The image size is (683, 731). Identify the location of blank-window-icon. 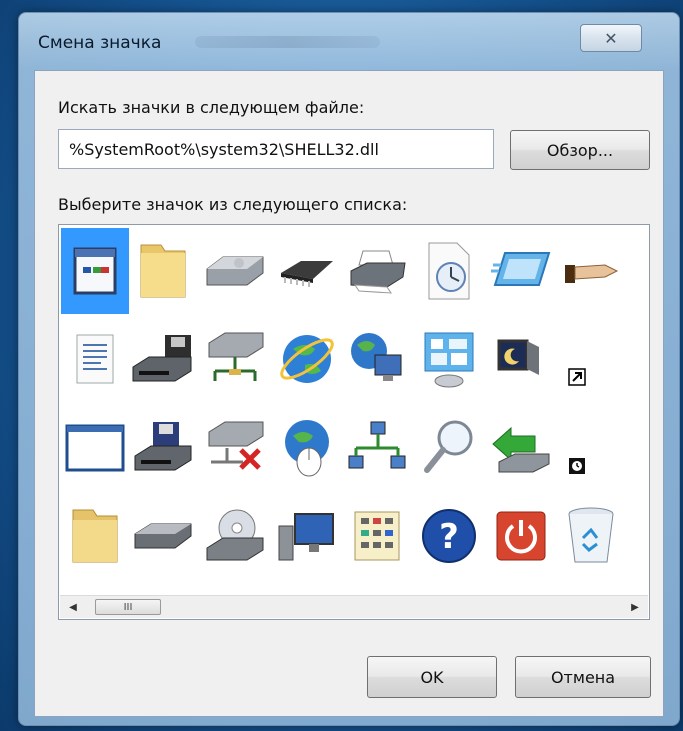
(95, 448).